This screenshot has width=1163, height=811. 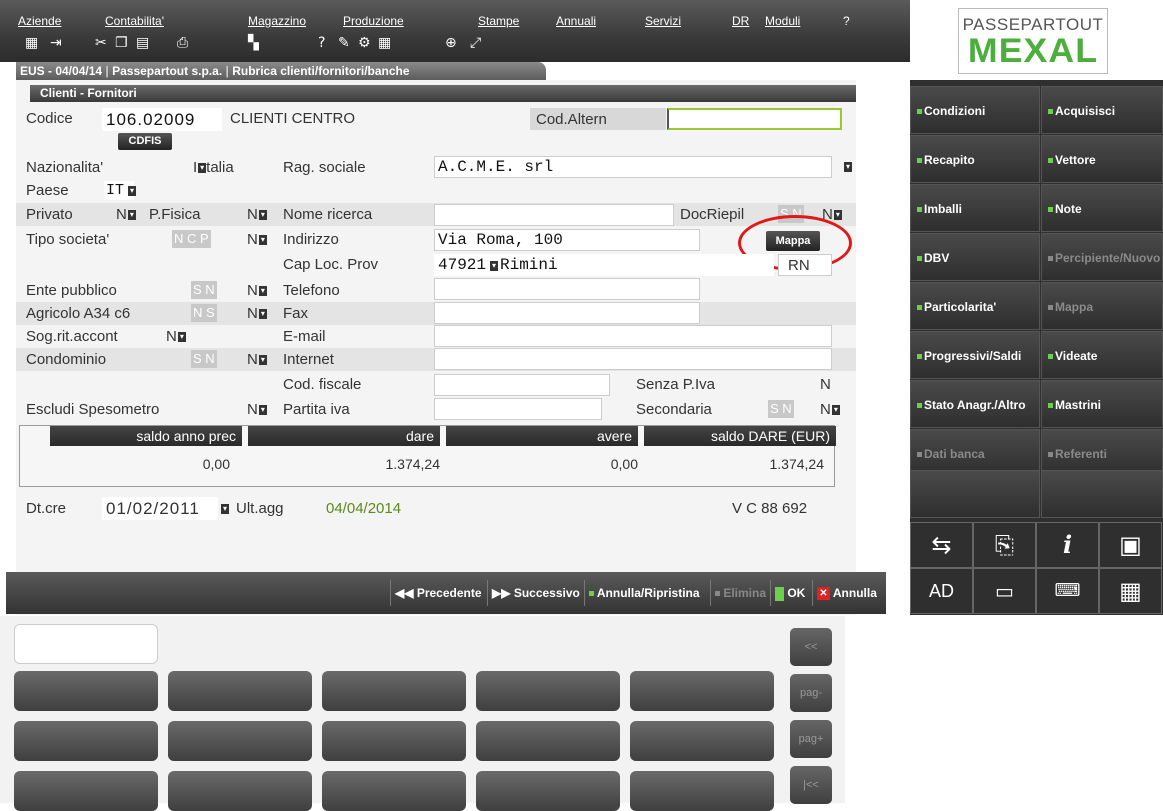 What do you see at coordinates (204, 313) in the screenshot?
I see `agricolo-options: N S` at bounding box center [204, 313].